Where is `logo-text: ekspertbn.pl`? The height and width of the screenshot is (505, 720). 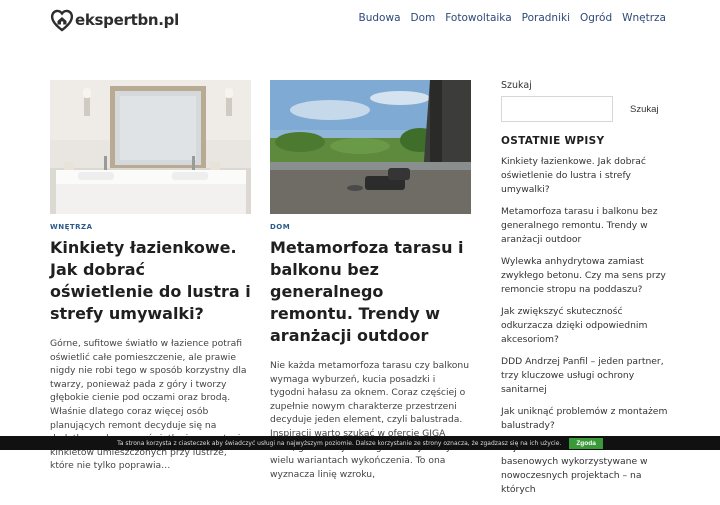 logo-text: ekspertbn.pl is located at coordinates (127, 20).